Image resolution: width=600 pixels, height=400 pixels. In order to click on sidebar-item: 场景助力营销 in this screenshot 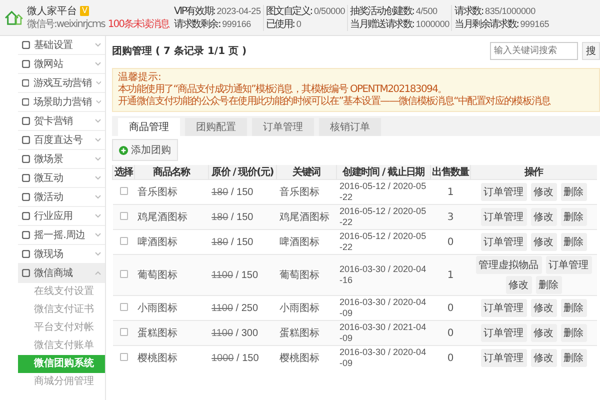, I will do `click(61, 102)`.